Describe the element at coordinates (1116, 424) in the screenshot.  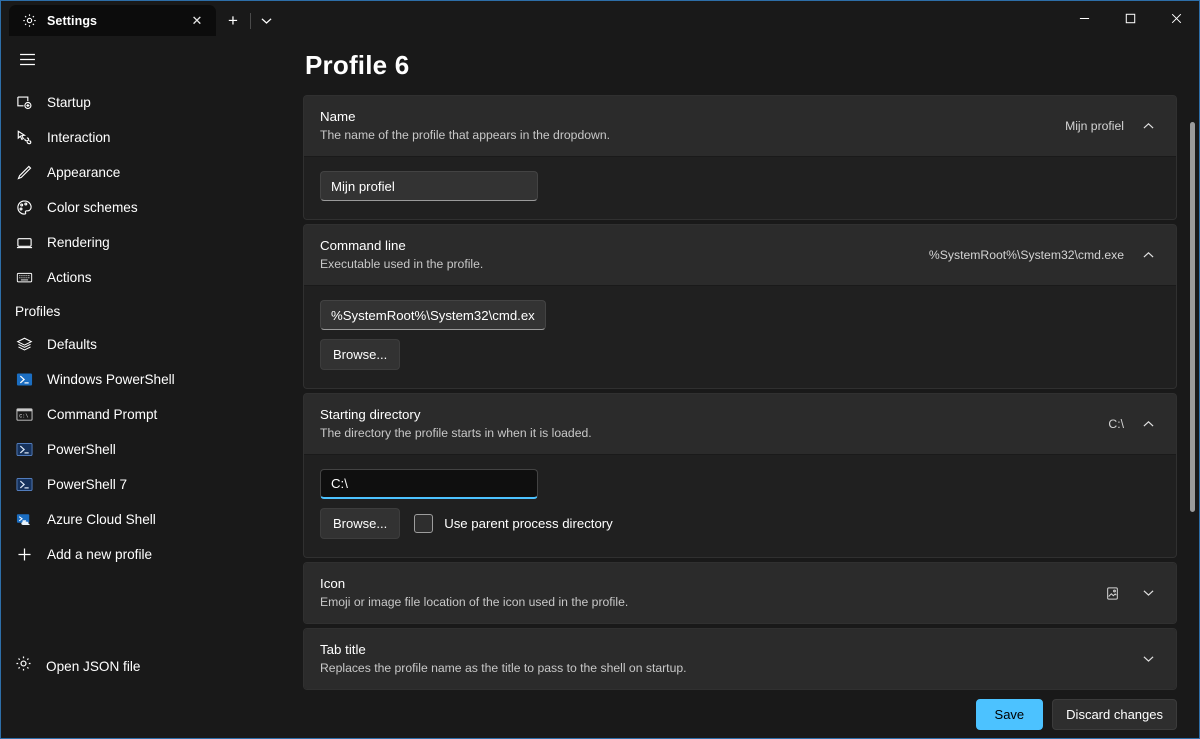
I see `setting-value-preview: C:\` at that location.